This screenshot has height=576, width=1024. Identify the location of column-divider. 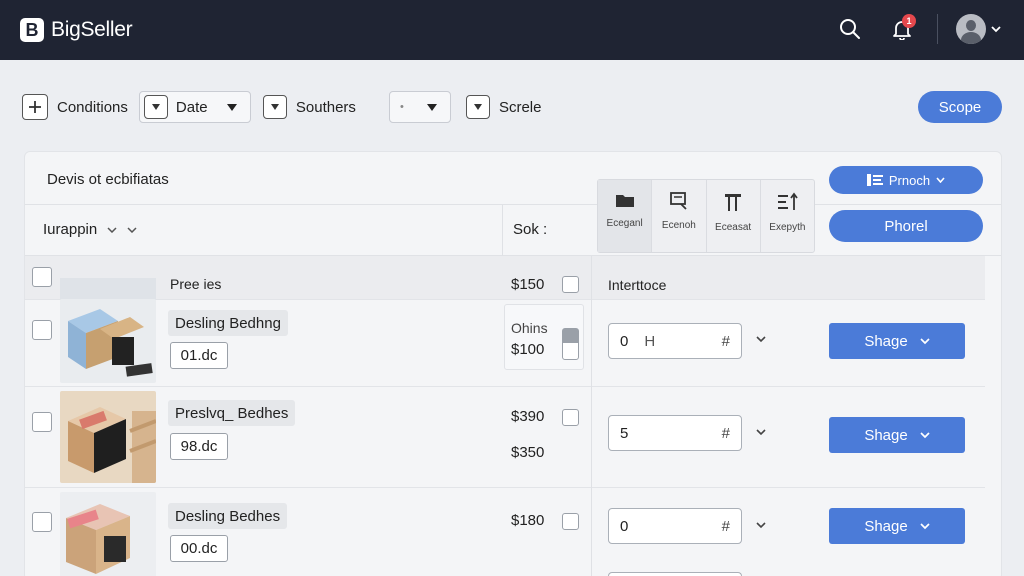
(502, 231).